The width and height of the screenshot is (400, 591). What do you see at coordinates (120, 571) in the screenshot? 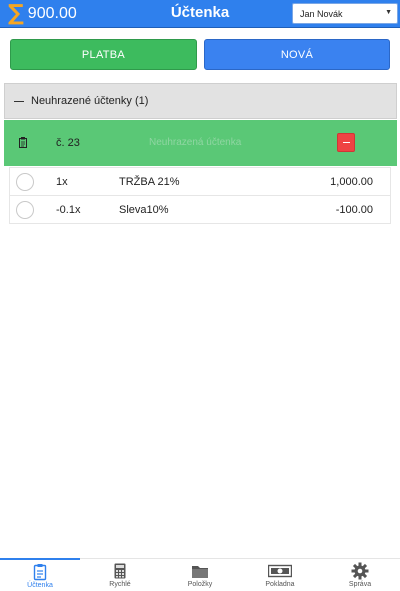
I see `calculator-icon` at bounding box center [120, 571].